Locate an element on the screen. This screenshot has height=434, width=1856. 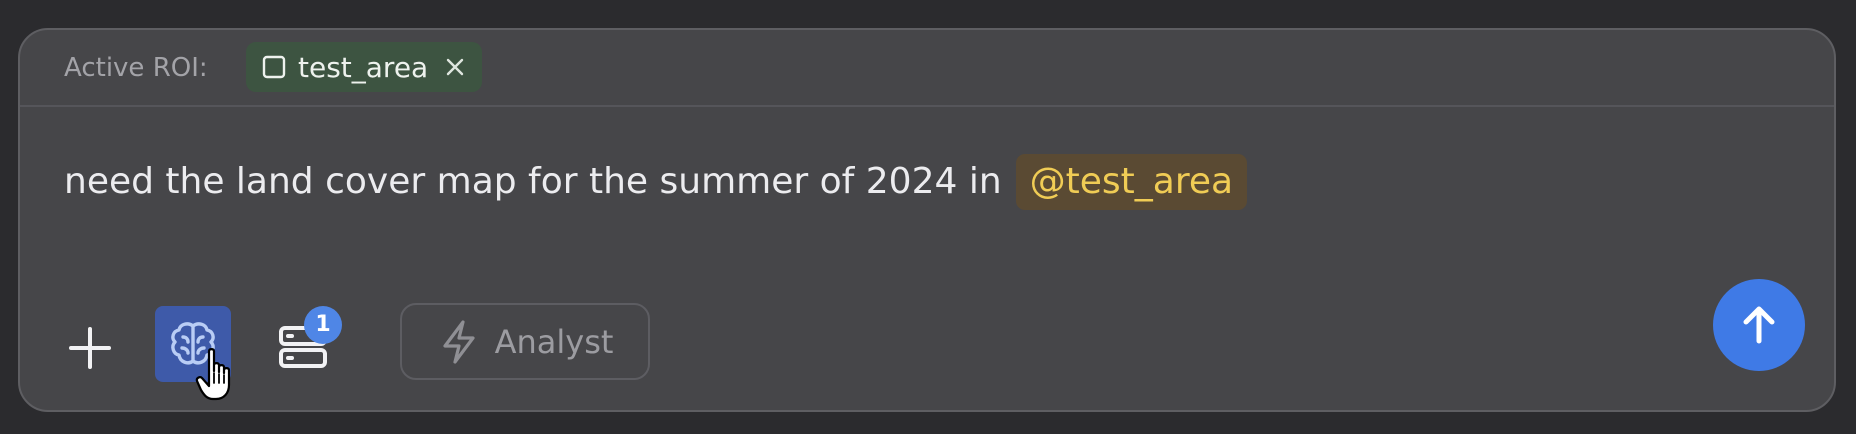
roi-chip-label: test_area is located at coordinates (363, 67).